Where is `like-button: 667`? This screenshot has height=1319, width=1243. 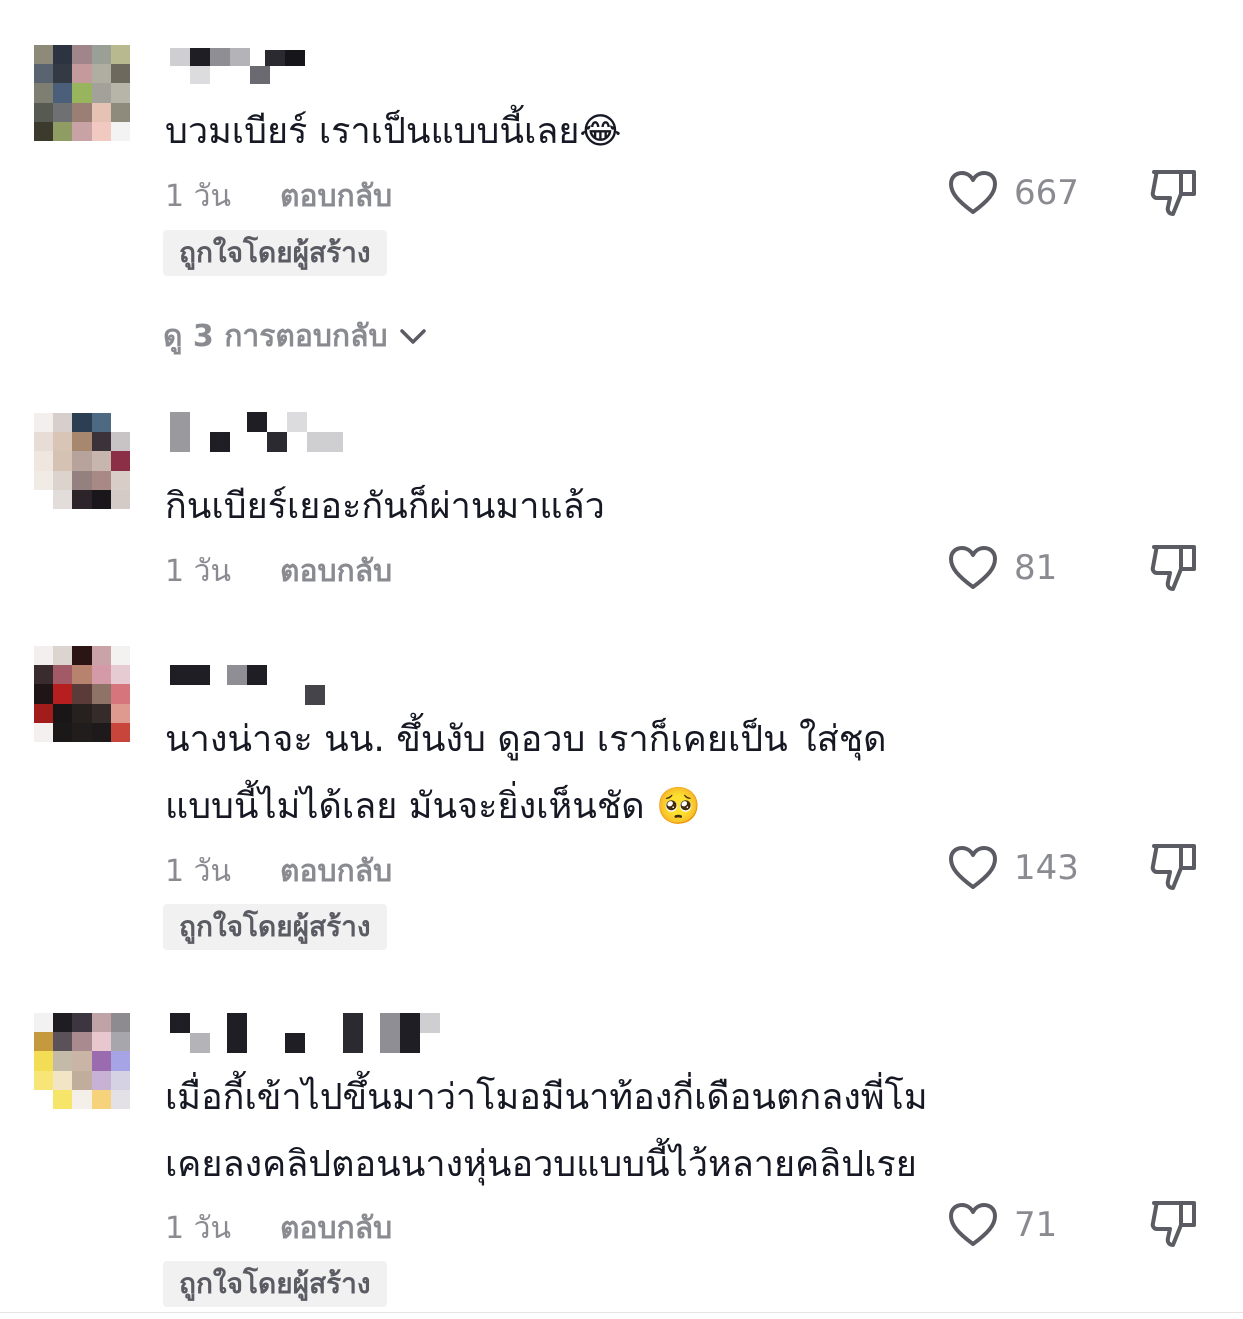
like-button: 667 is located at coordinates (1013, 193).